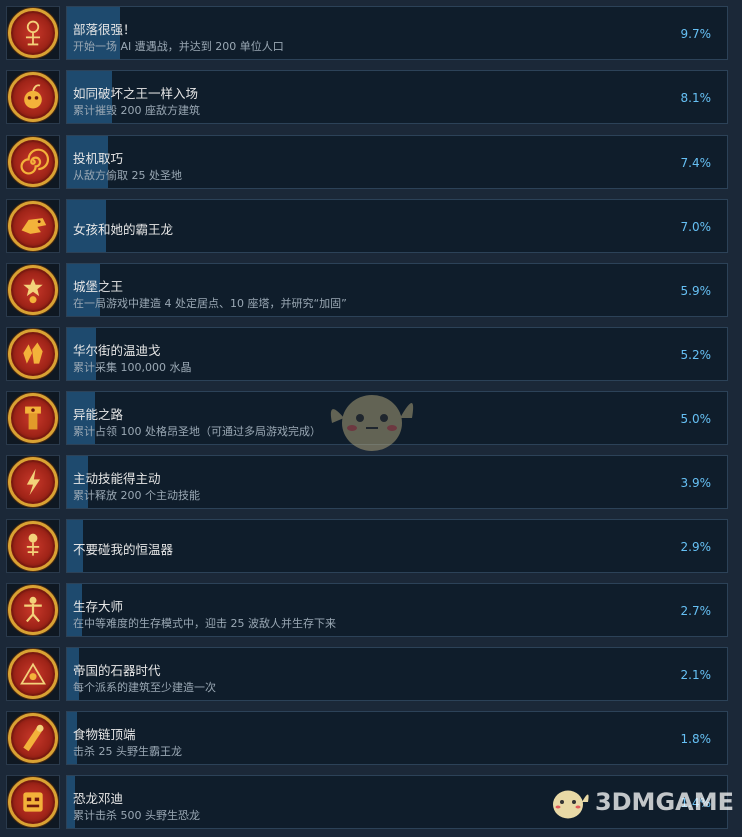  I want to click on unlock-percentage: 7.4%, so click(696, 163).